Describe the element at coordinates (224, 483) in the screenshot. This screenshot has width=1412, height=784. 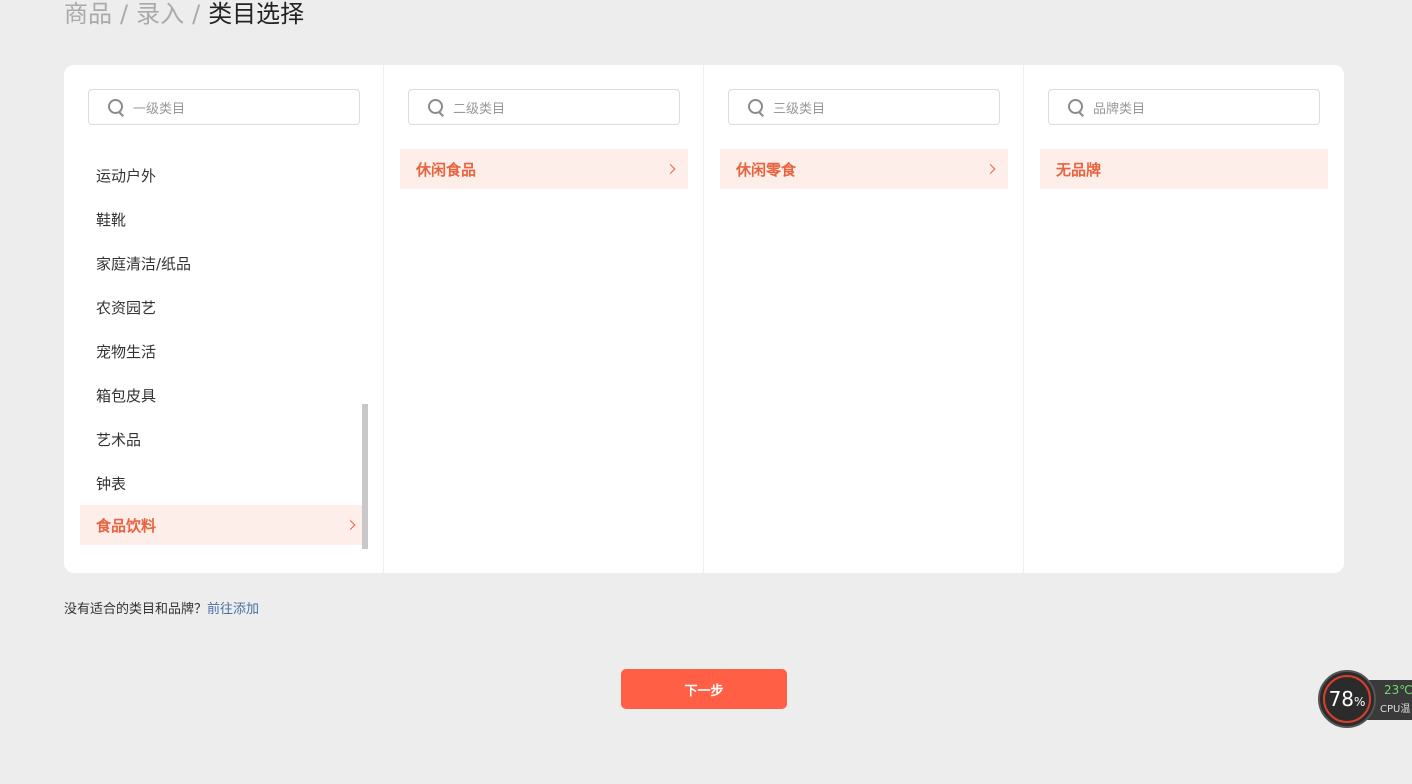
I see `list-item: 钟表` at that location.